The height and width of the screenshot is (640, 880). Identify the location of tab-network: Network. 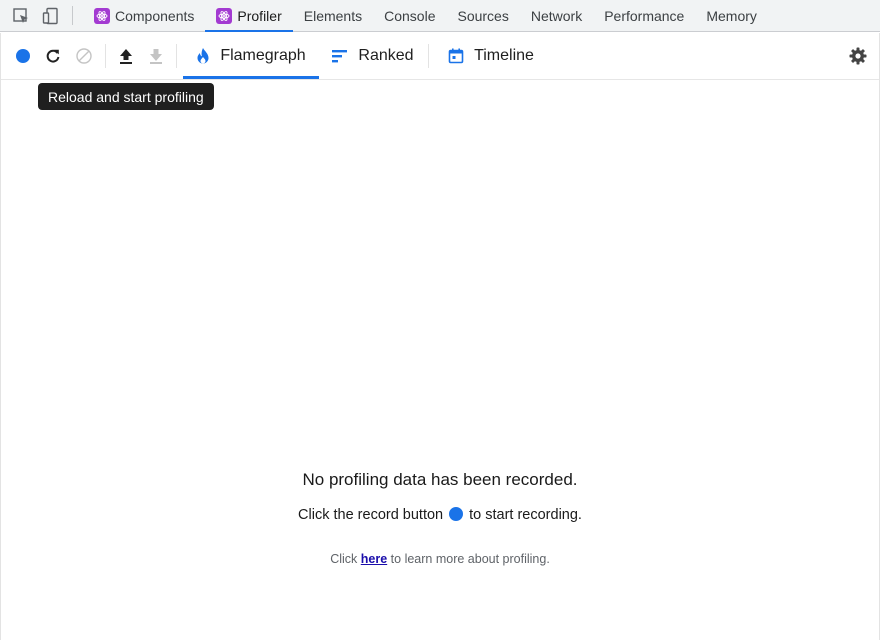
(556, 15).